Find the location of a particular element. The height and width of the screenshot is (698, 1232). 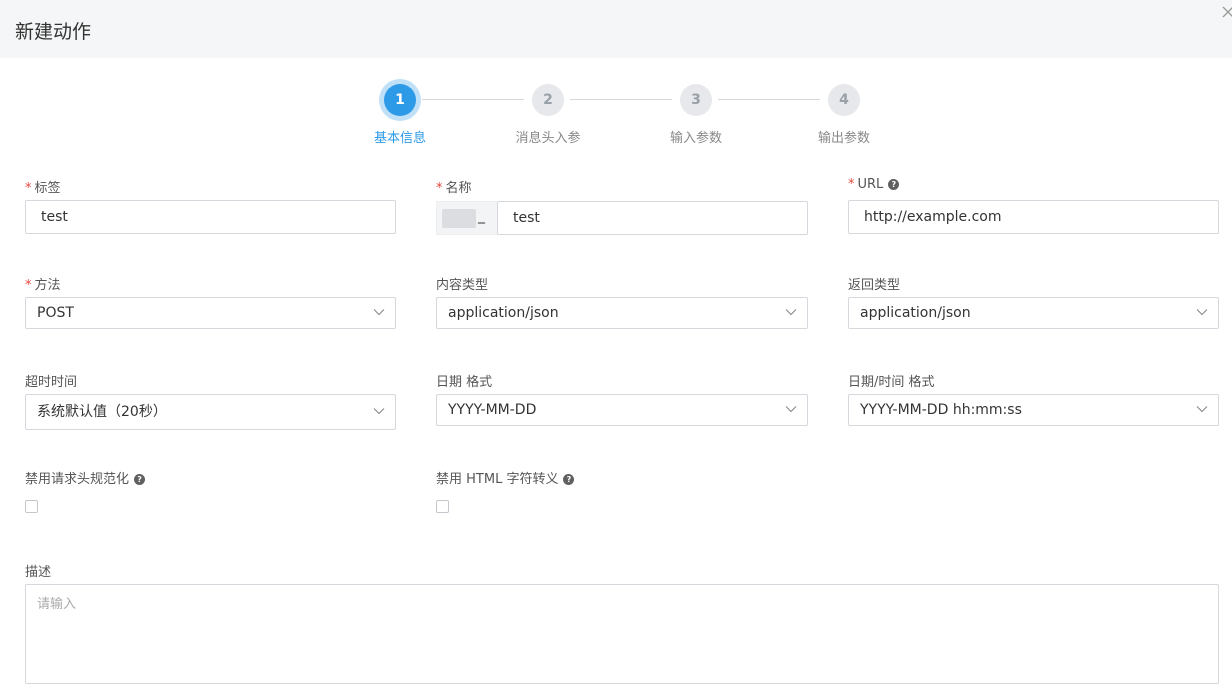

datetime-format-field-label: 日期/时间 格式 is located at coordinates (891, 382).